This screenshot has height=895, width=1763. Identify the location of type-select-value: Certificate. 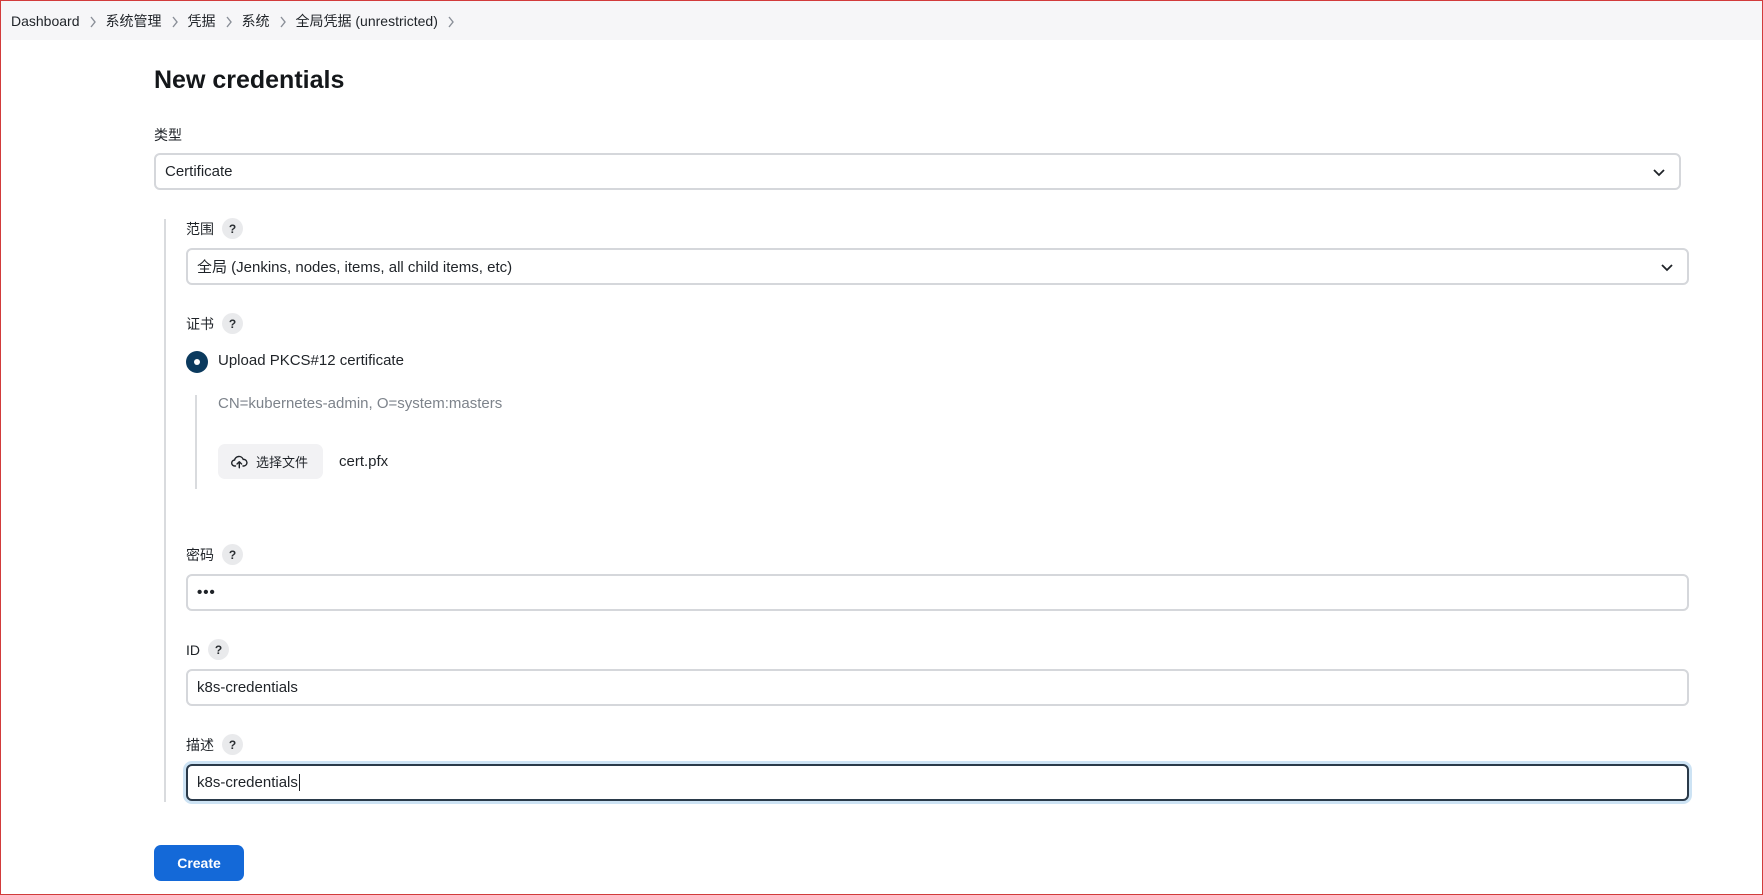
(199, 171).